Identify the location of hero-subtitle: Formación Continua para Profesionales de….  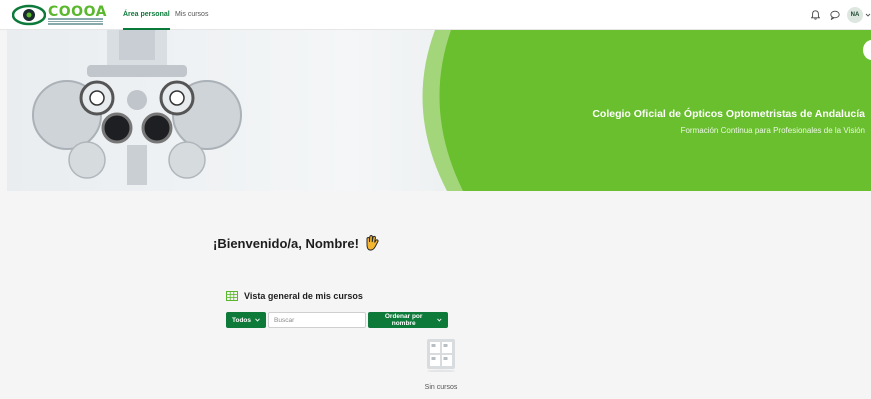
(772, 130).